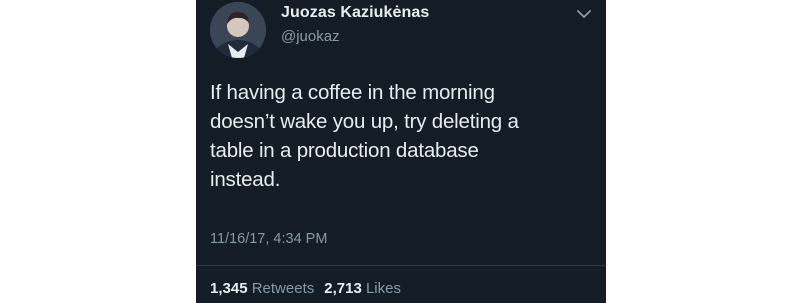  What do you see at coordinates (401, 265) in the screenshot?
I see `divider` at bounding box center [401, 265].